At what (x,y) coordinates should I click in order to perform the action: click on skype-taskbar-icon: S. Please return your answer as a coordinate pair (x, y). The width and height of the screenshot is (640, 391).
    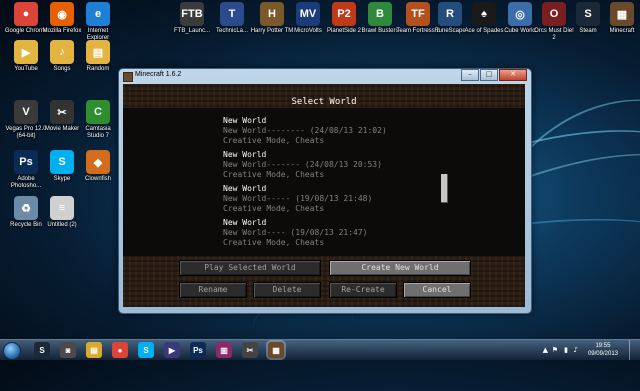
    Looking at the image, I should click on (146, 350).